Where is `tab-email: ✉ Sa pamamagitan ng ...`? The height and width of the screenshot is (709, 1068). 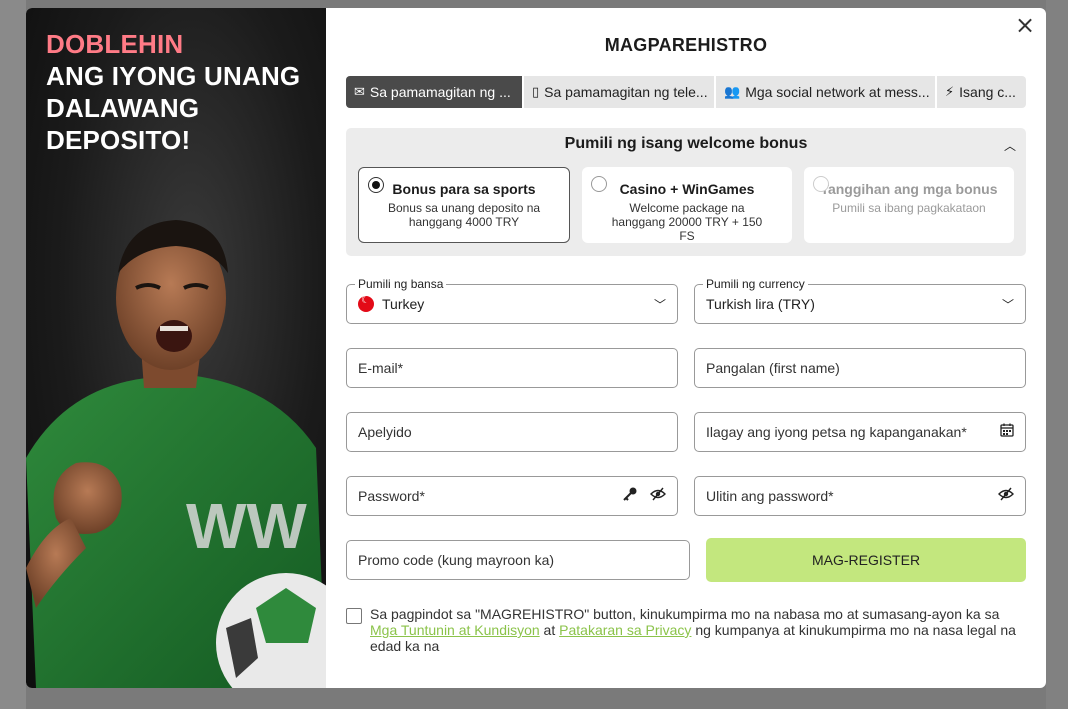 tab-email: ✉ Sa pamamagitan ng ... is located at coordinates (435, 92).